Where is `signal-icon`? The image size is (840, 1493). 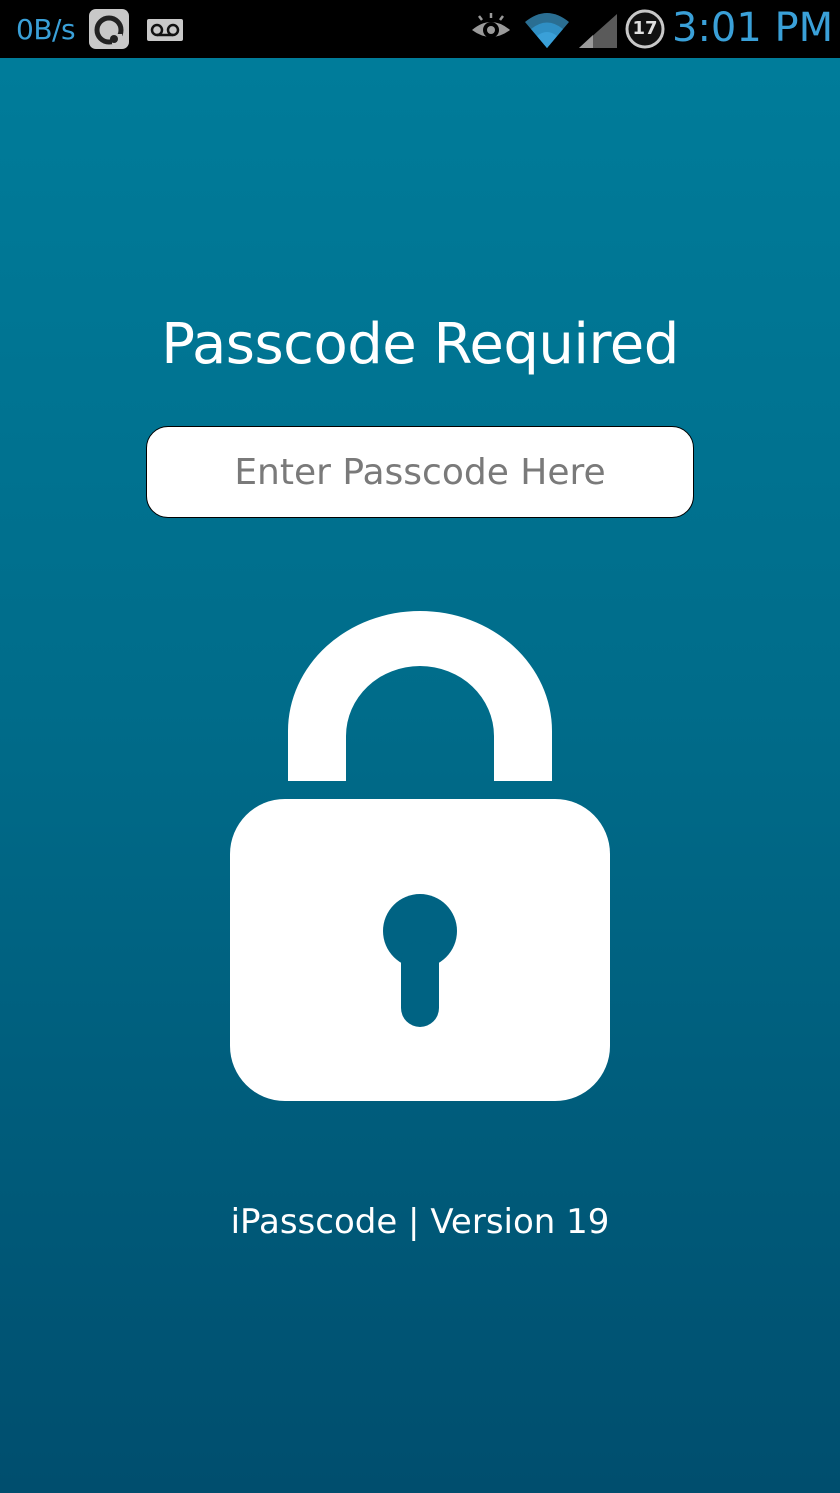 signal-icon is located at coordinates (598, 31).